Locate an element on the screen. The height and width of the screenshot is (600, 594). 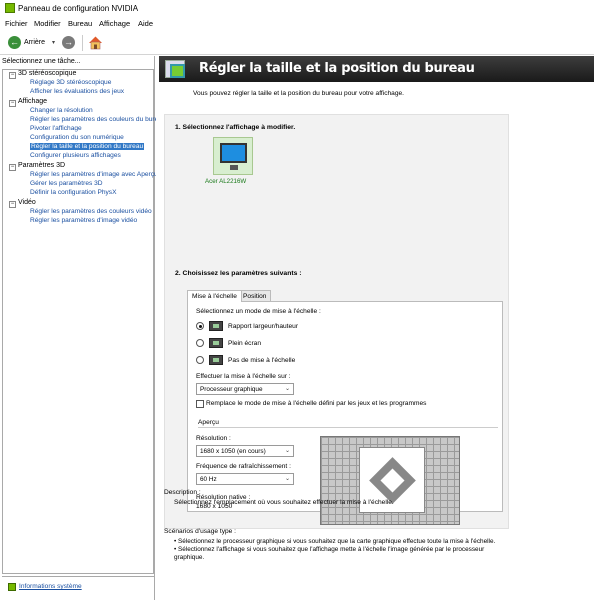
aspect-ratio-icon is located at coordinates (216, 326).